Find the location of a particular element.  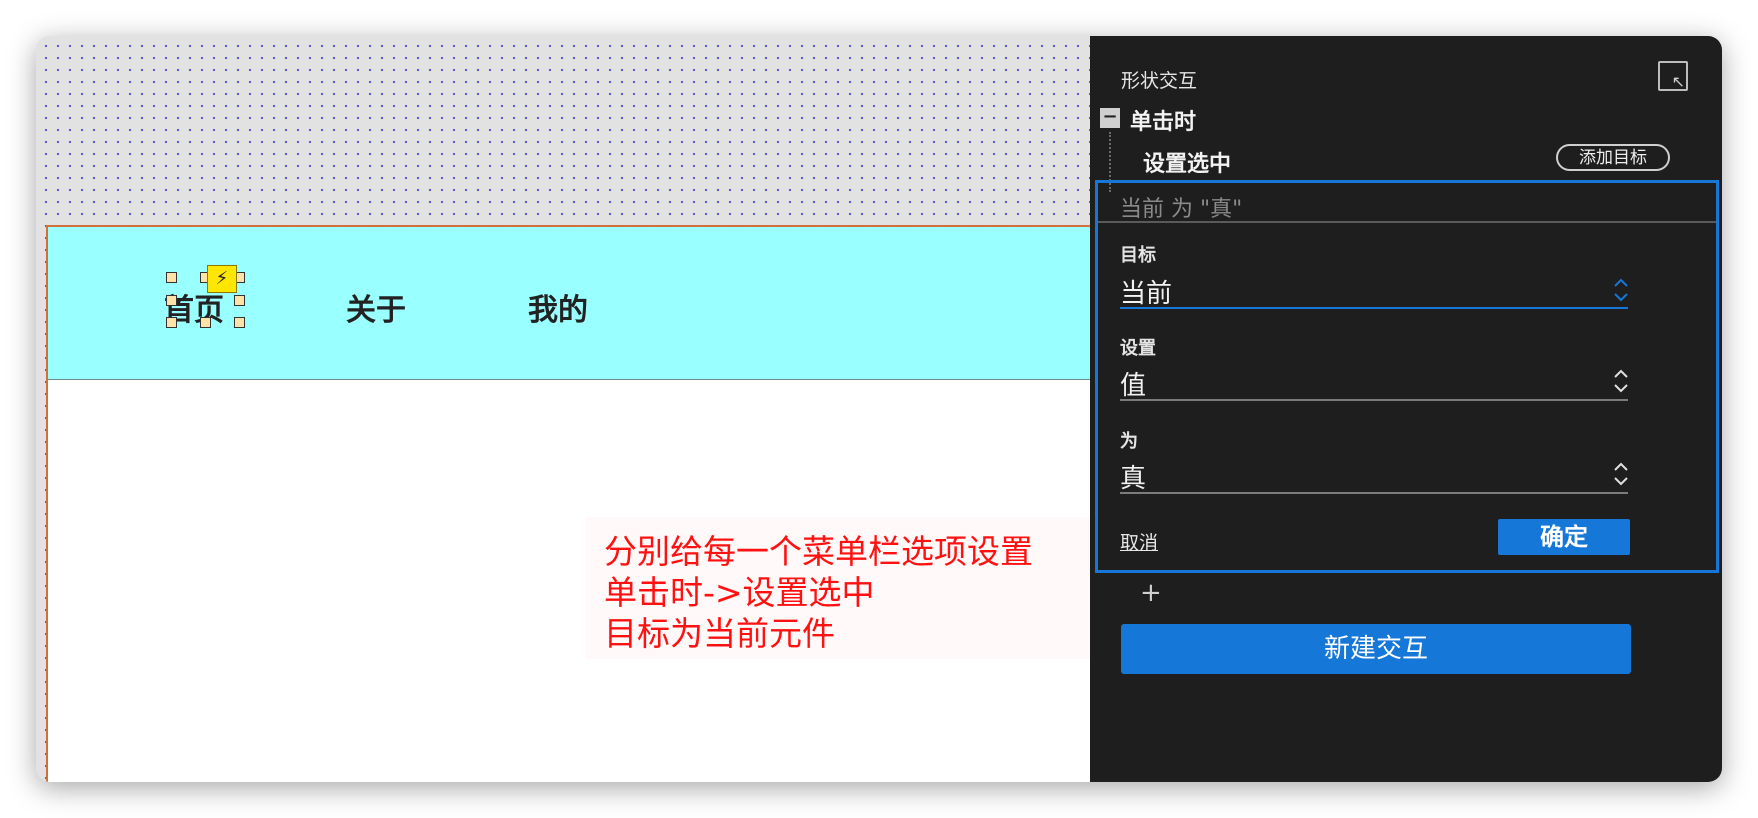

annotation-line: 分别给每一个菜单栏选项设置 is located at coordinates (818, 551).